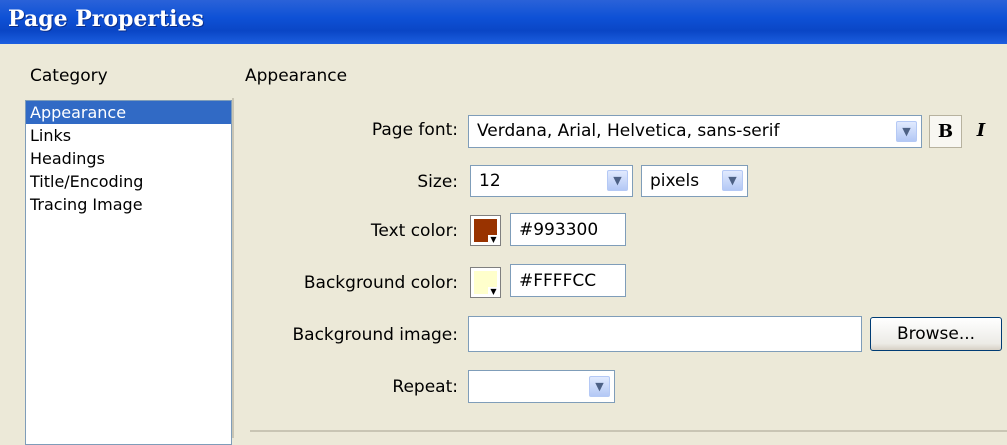  What do you see at coordinates (628, 131) in the screenshot?
I see `page-font-value: Verdana, Arial, Helvetica, sans-serif` at bounding box center [628, 131].